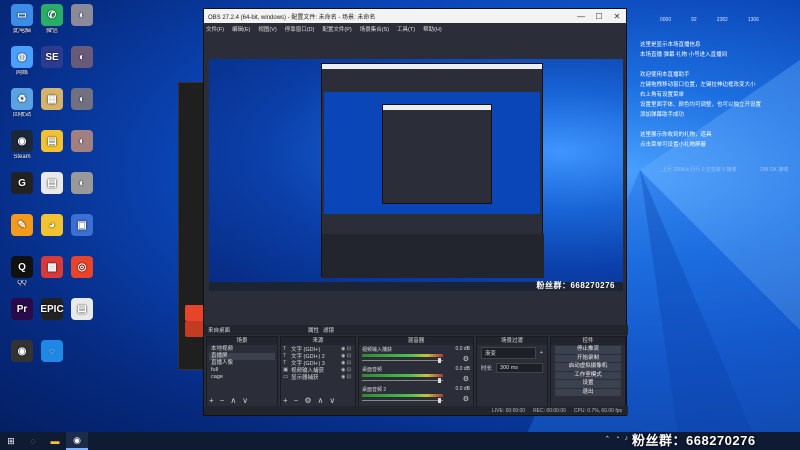 Image resolution: width=800 pixels, height=450 pixels. Describe the element at coordinates (82, 226) in the screenshot. I see `desktop-icon: ▣` at that location.